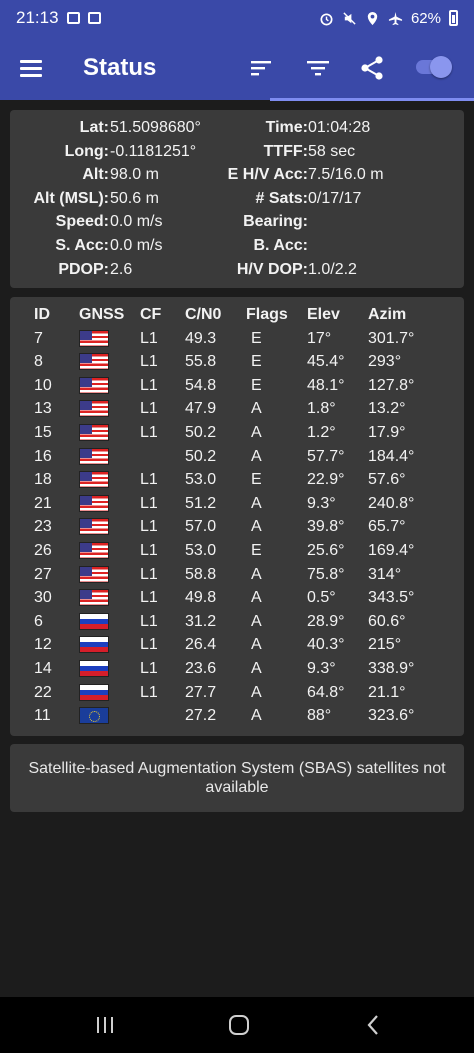 This screenshot has height=1053, width=474. What do you see at coordinates (237, 178) in the screenshot?
I see `location-row: Alt: 98.0 m E H/V Acc: 7.5/16.0 m` at bounding box center [237, 178].